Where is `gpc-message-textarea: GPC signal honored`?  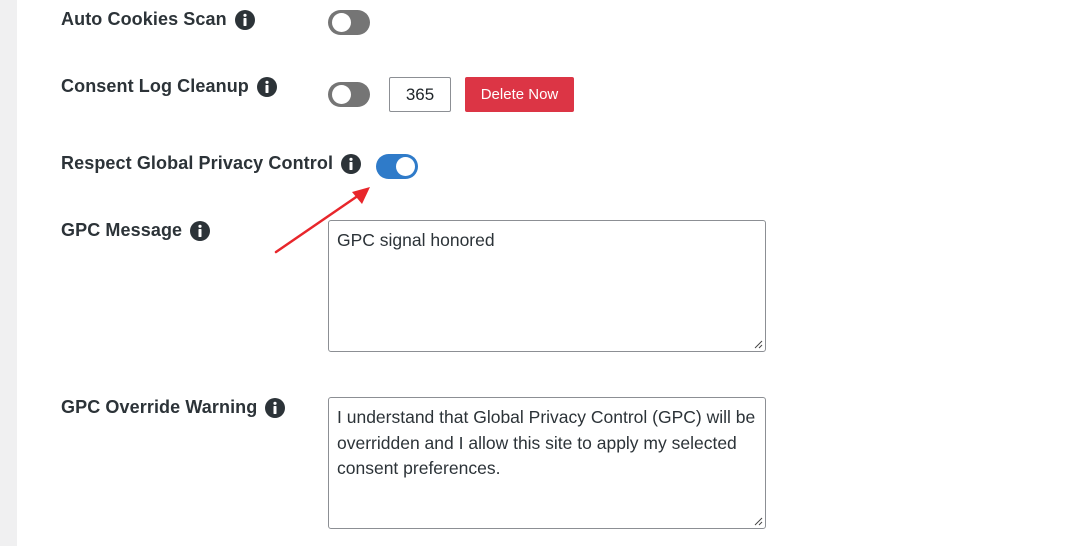
gpc-message-textarea: GPC signal honored is located at coordinates (547, 286).